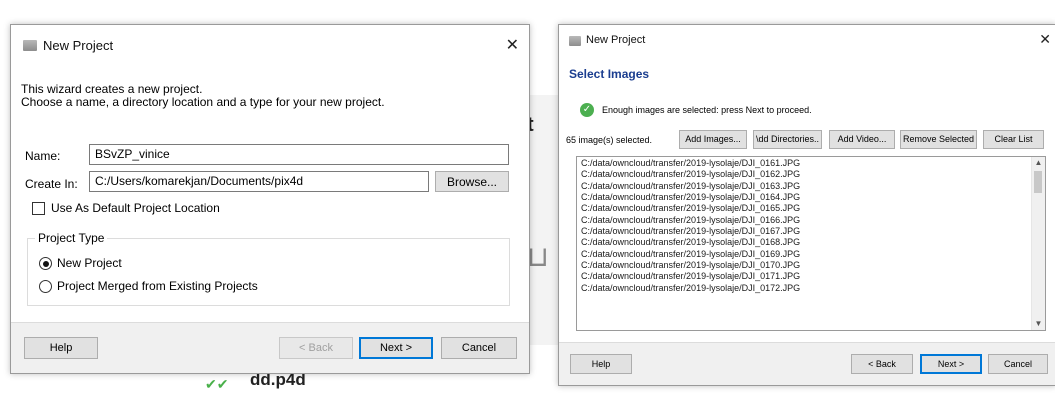 The width and height of the screenshot is (1055, 393). Describe the element at coordinates (217, 384) in the screenshot. I see `background-check-icon: ✔✔` at that location.